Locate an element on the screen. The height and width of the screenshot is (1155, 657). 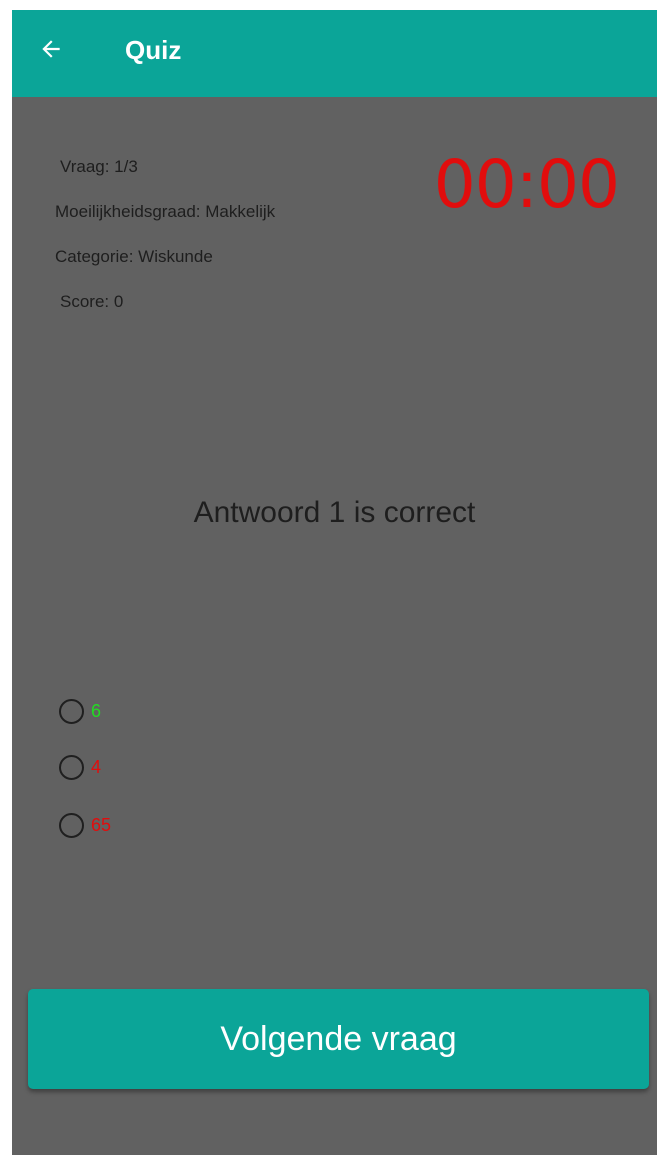
difficulty-label: Moeilijkheidsgraad: Makkelijk is located at coordinates (165, 211).